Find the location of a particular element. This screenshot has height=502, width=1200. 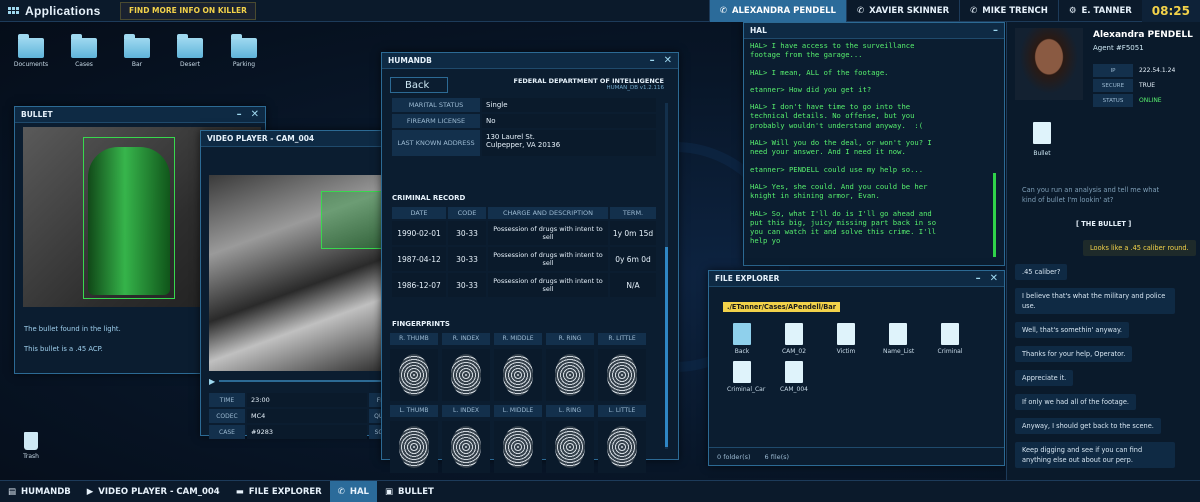

desktop-icon-trash: Trash is located at coordinates (31, 446).